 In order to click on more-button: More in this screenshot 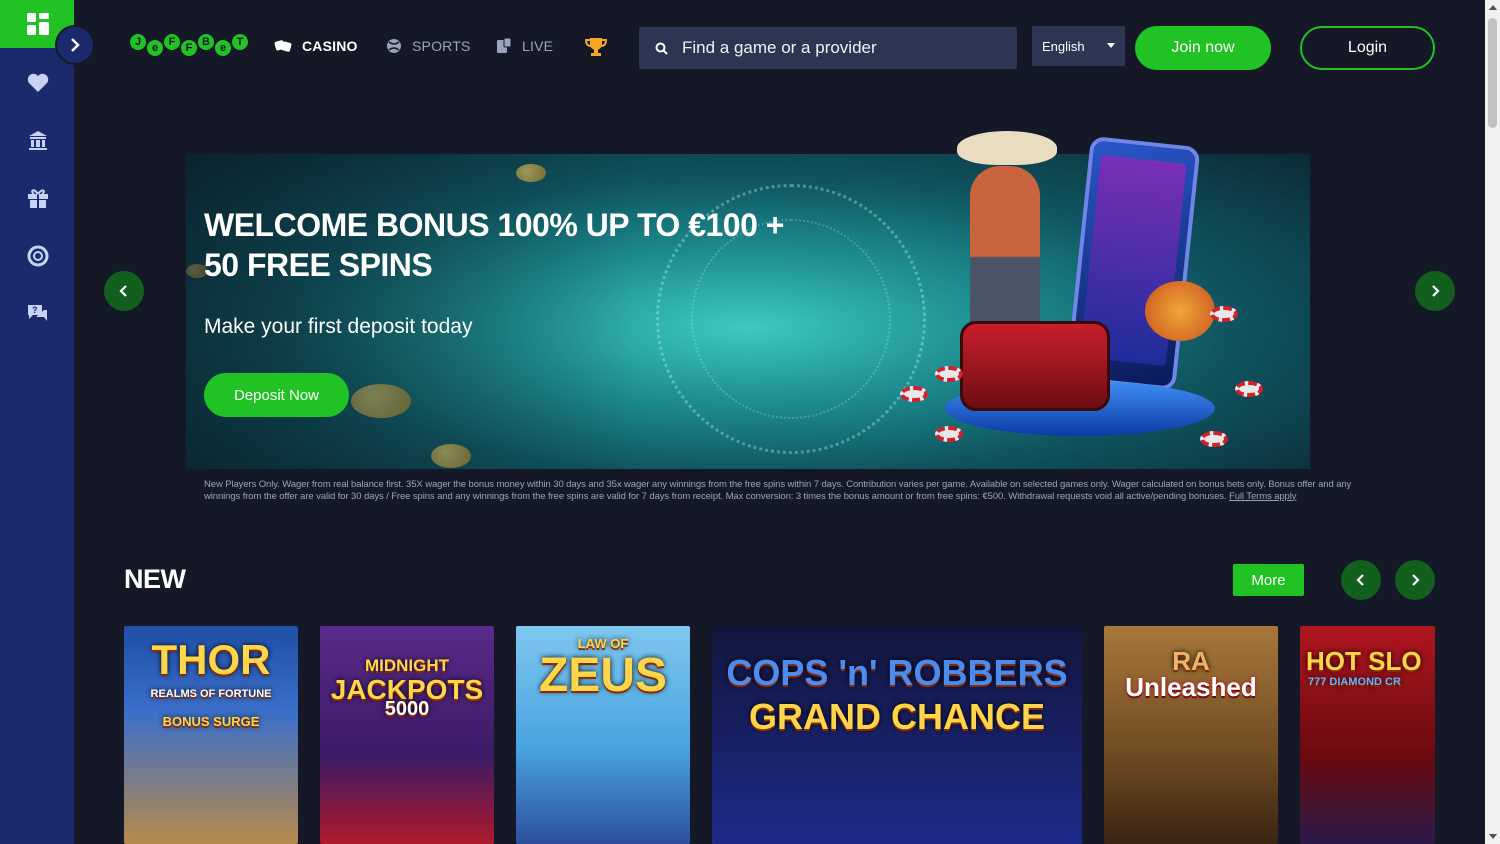, I will do `click(1268, 580)`.